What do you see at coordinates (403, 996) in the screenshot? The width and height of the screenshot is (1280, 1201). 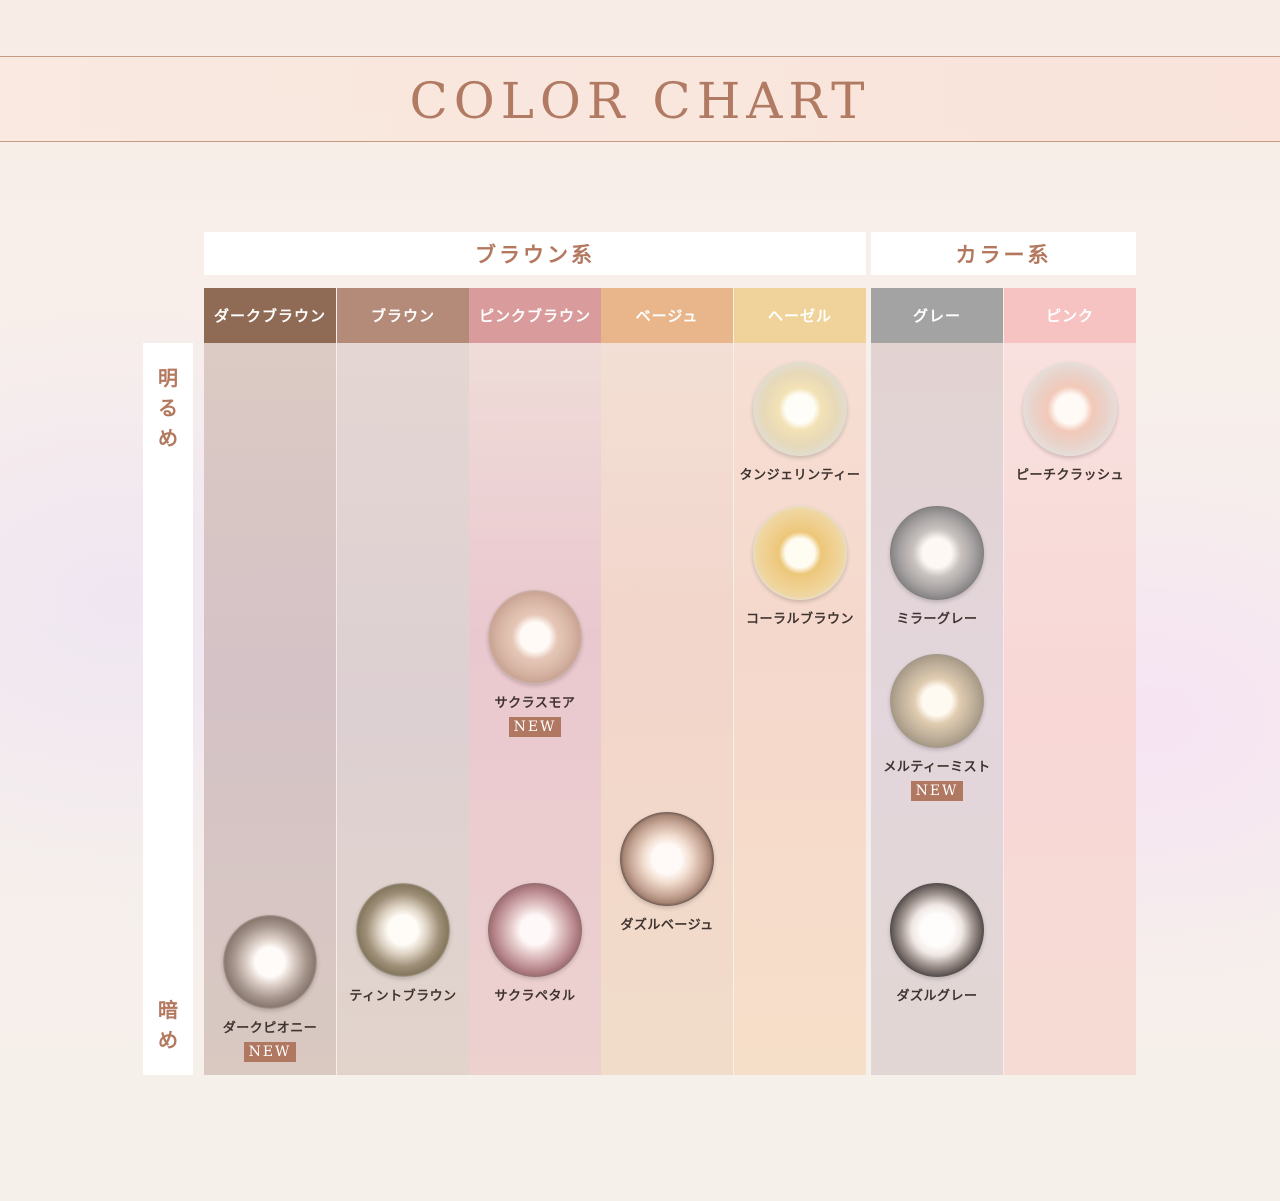 I see `lens-name: ティントブラウン` at bounding box center [403, 996].